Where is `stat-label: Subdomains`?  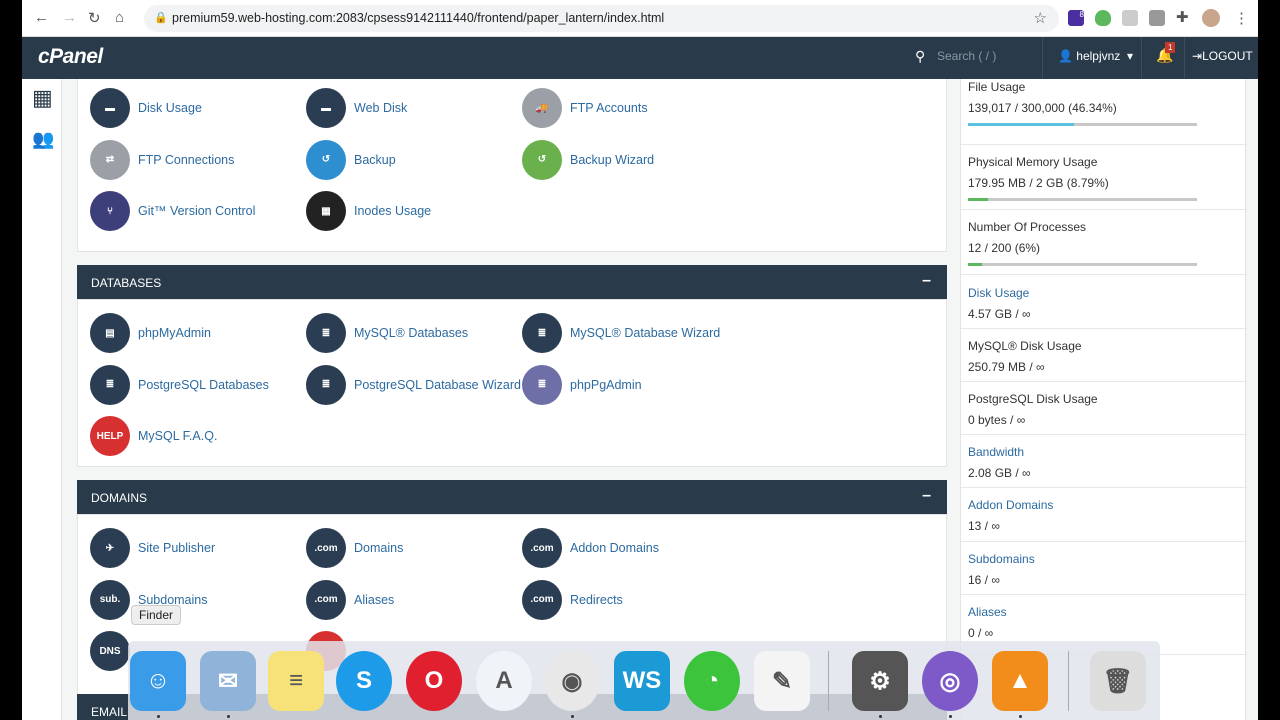
stat-label: Subdomains is located at coordinates (1107, 559).